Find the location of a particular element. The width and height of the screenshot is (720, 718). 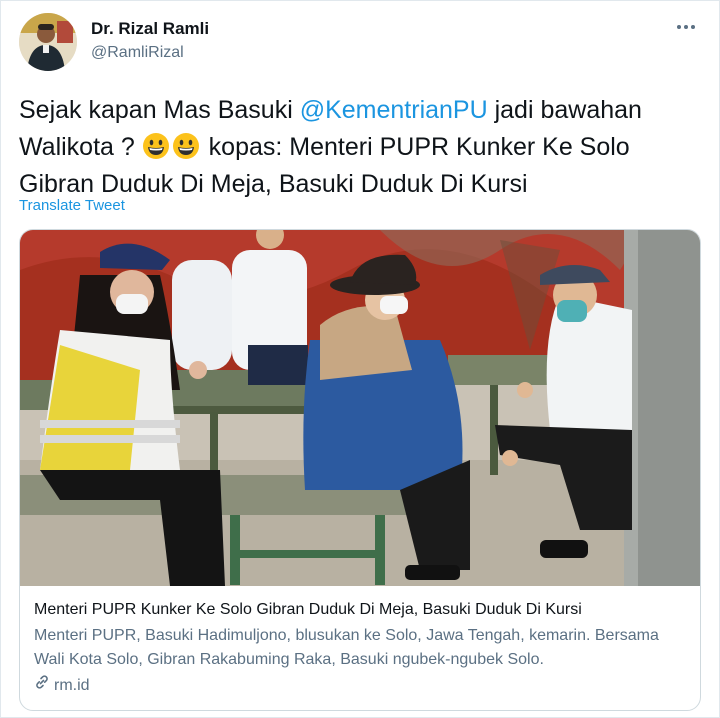

link-icon is located at coordinates (42, 686).